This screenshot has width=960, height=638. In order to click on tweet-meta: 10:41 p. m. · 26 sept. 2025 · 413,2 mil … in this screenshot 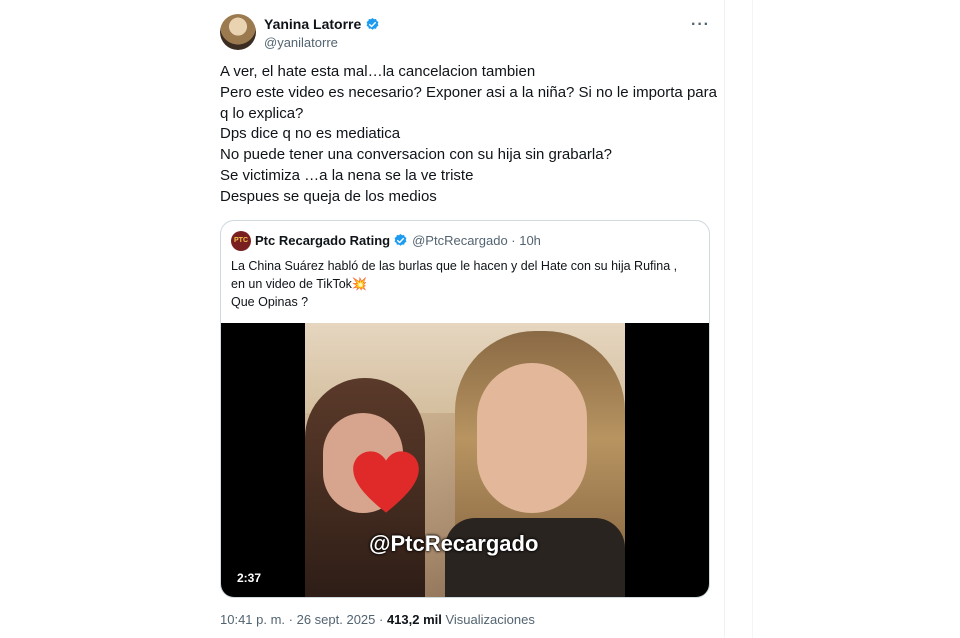, I will do `click(466, 619)`.